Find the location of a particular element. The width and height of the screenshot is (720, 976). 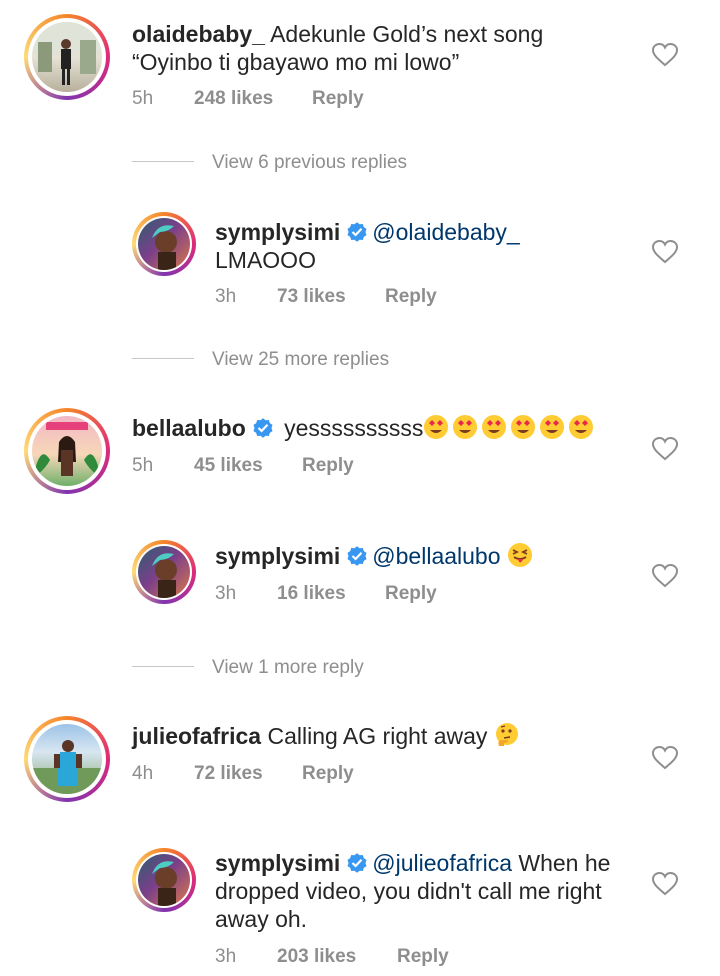

username: julieofafrica is located at coordinates (196, 736).